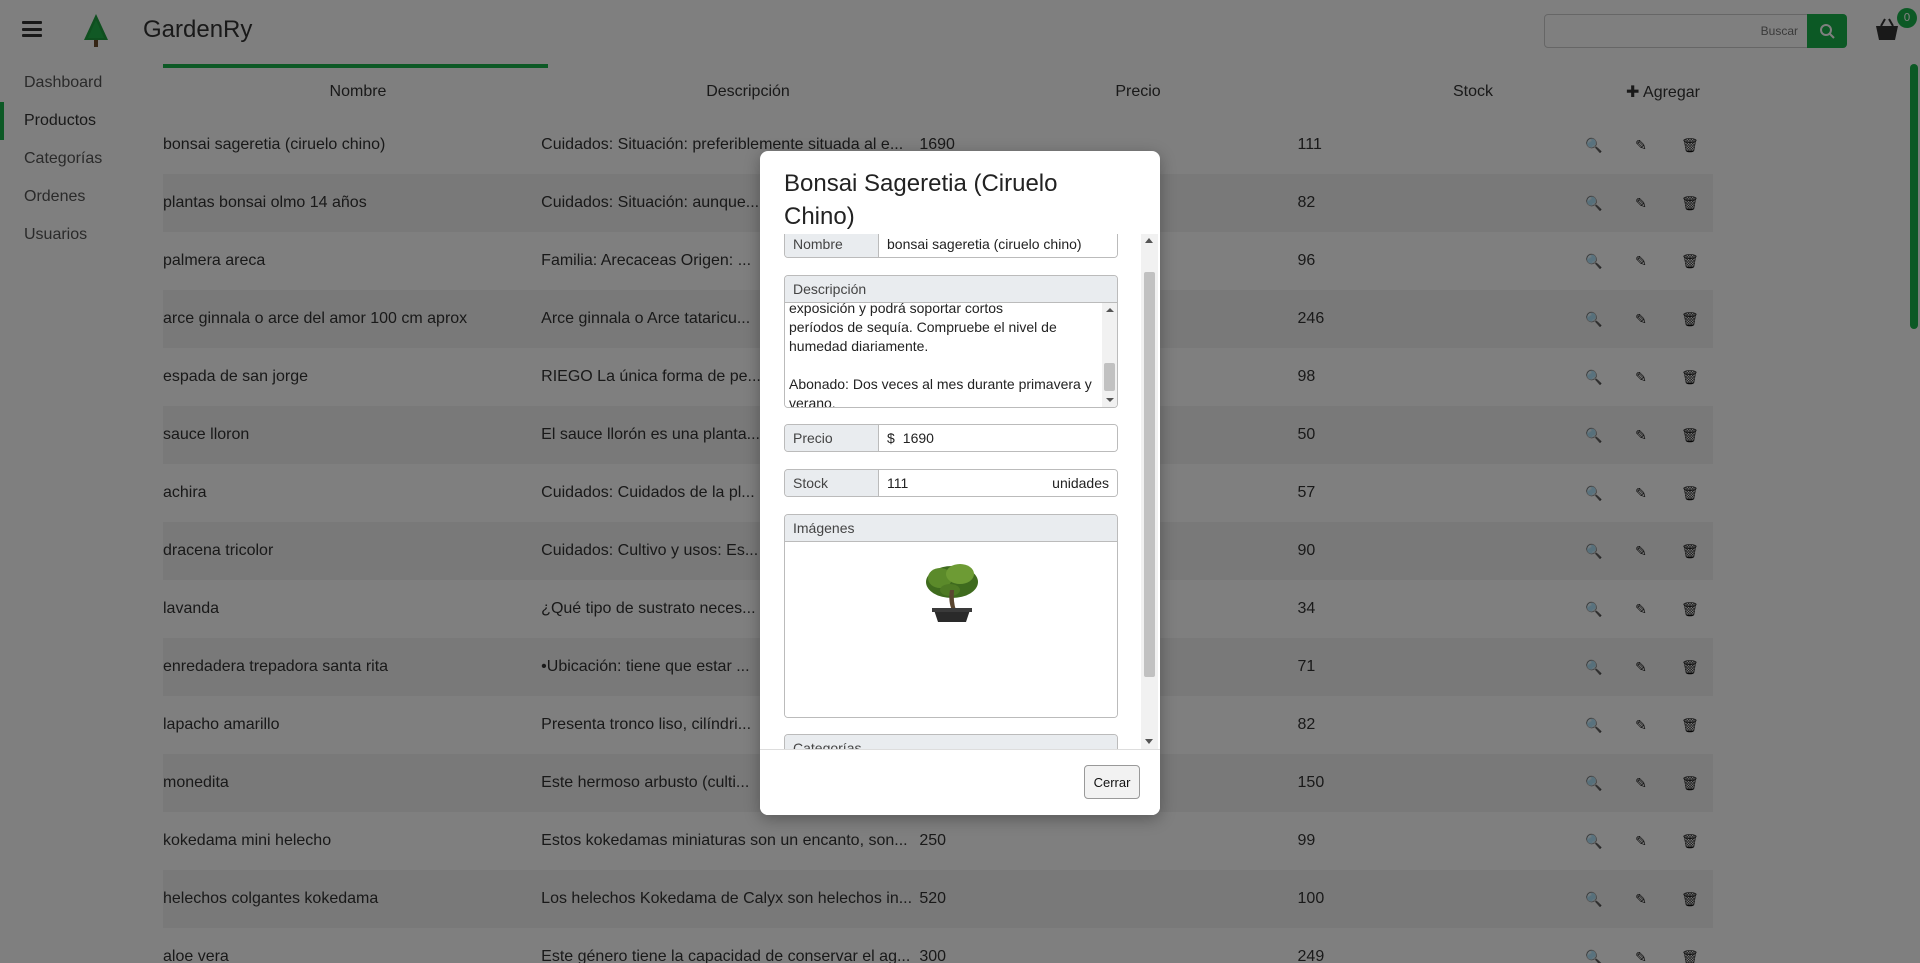 The width and height of the screenshot is (1920, 963). I want to click on price-value: 1690, so click(918, 438).